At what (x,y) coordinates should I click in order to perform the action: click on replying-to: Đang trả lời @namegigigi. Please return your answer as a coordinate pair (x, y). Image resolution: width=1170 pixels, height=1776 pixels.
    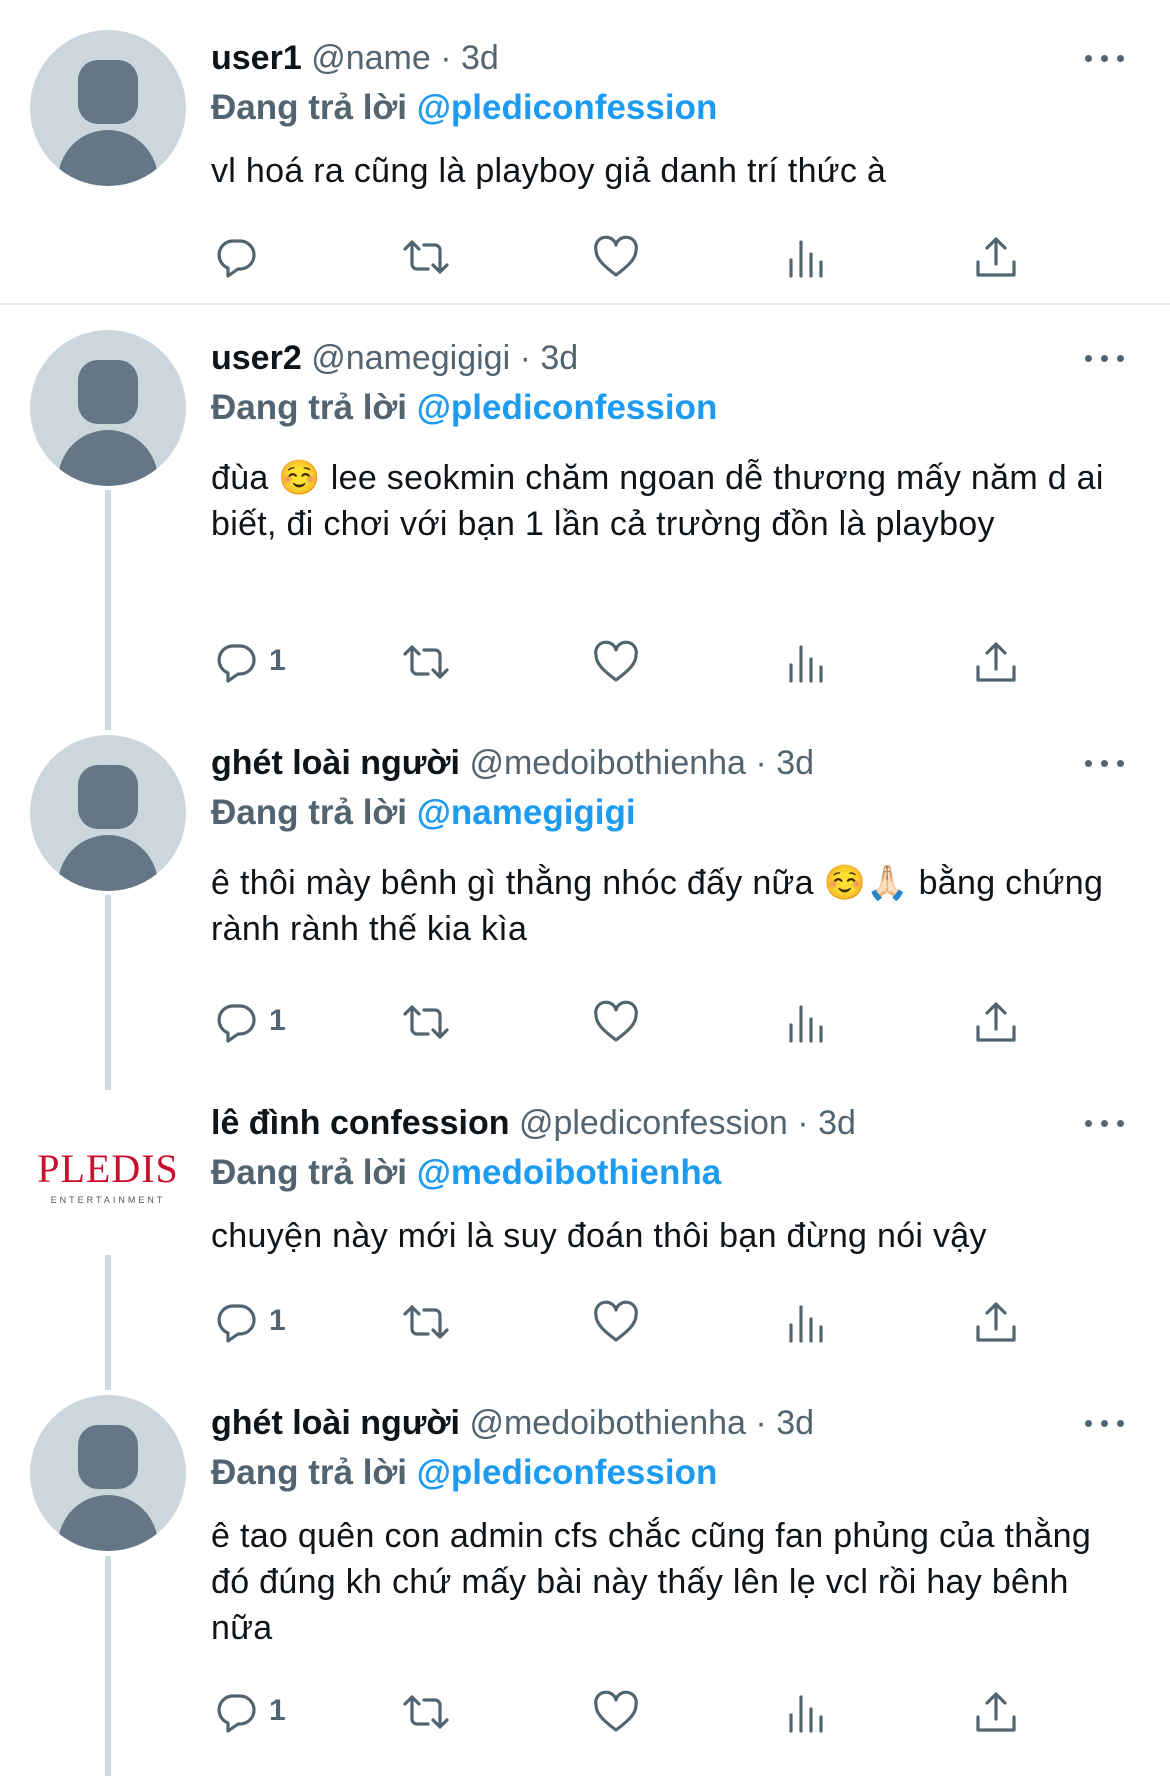
    Looking at the image, I should click on (423, 813).